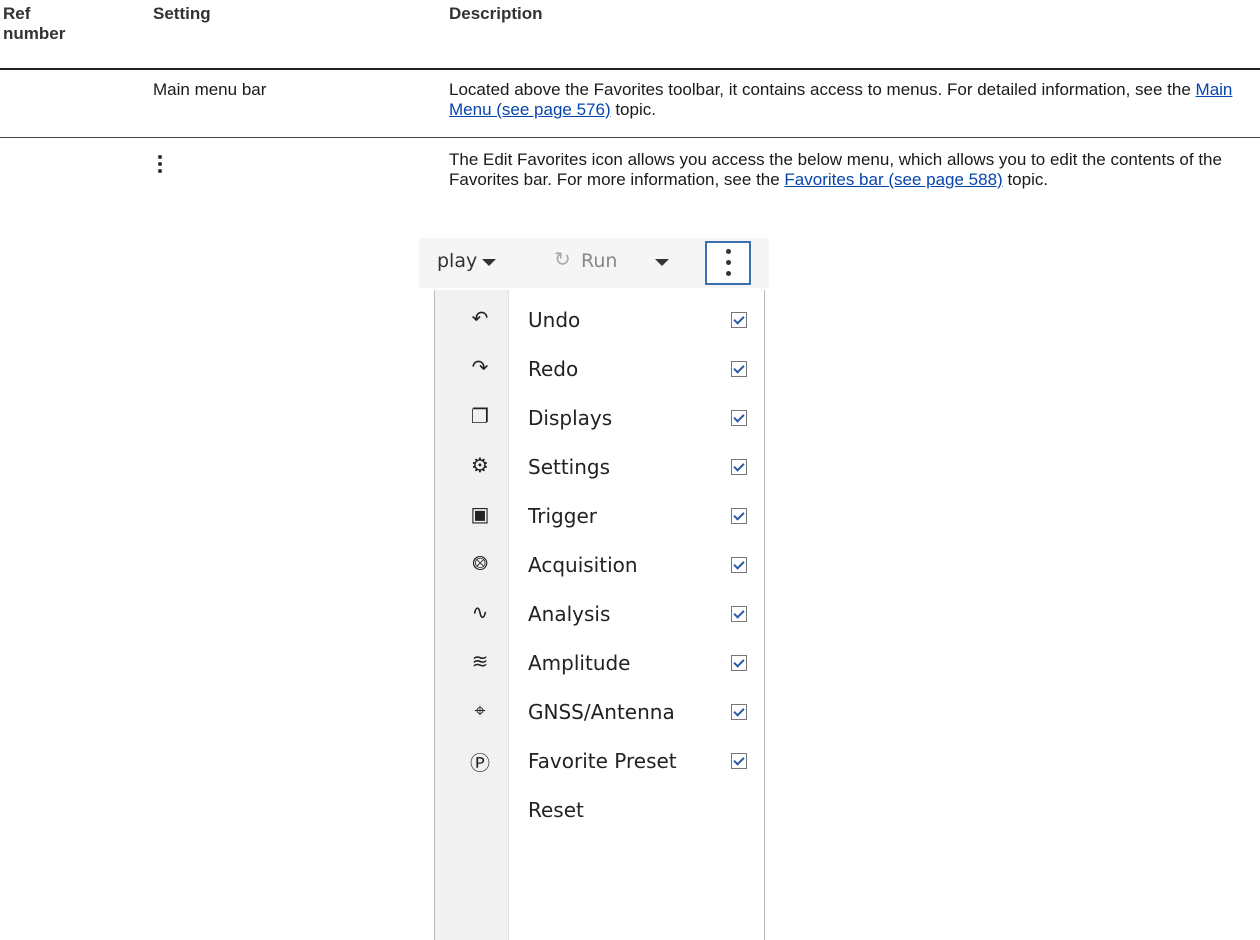  I want to click on antenna-icon: ⌖, so click(480, 710).